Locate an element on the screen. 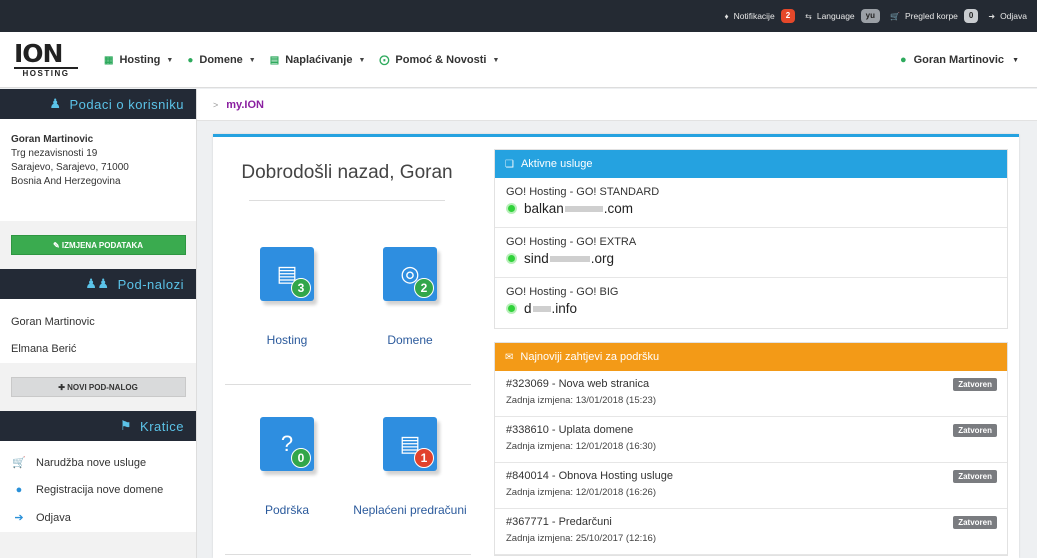 This screenshot has height=558, width=1037. cart-link: 🛒 Pregled korpe 0 is located at coordinates (934, 16).